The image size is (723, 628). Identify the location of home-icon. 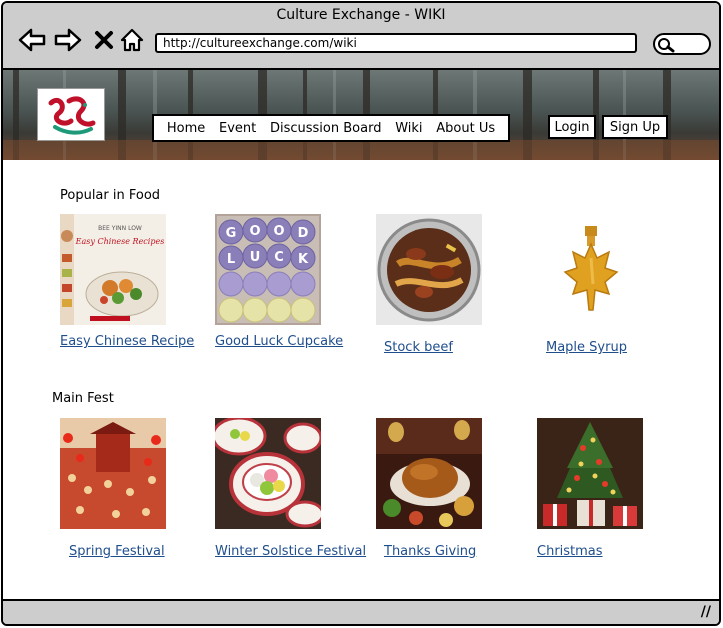
(132, 40).